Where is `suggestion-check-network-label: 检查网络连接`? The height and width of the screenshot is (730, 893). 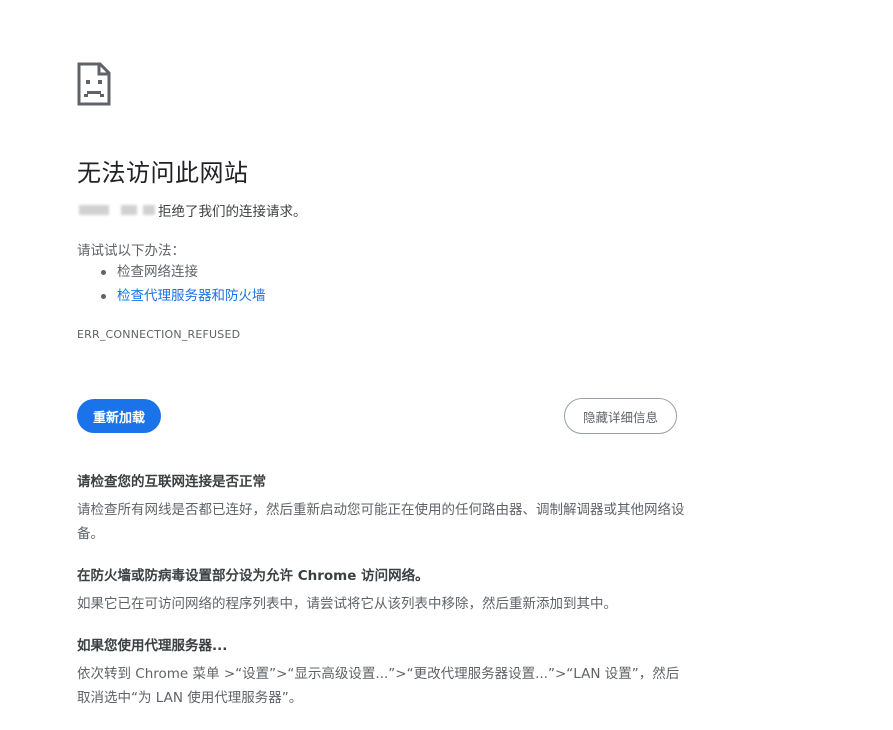
suggestion-check-network-label: 检查网络连接 is located at coordinates (157, 272).